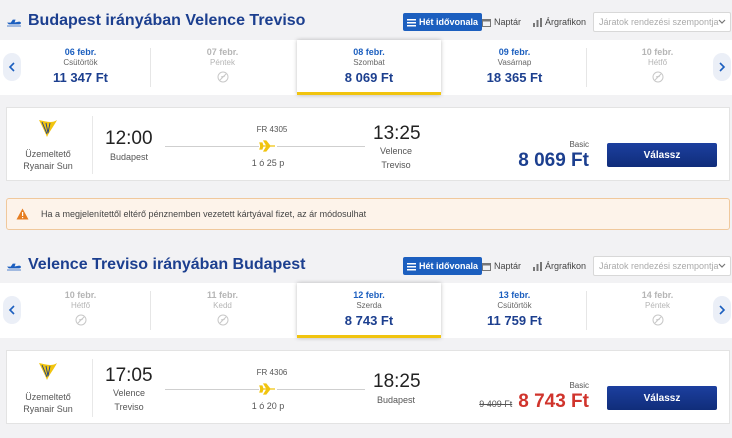 Image resolution: width=732 pixels, height=438 pixels. I want to click on inbound-date-cell: 14 febr. Péntek, so click(657, 310).